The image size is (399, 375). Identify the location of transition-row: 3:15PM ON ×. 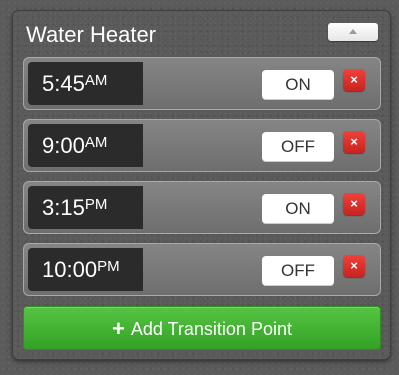
(202, 207).